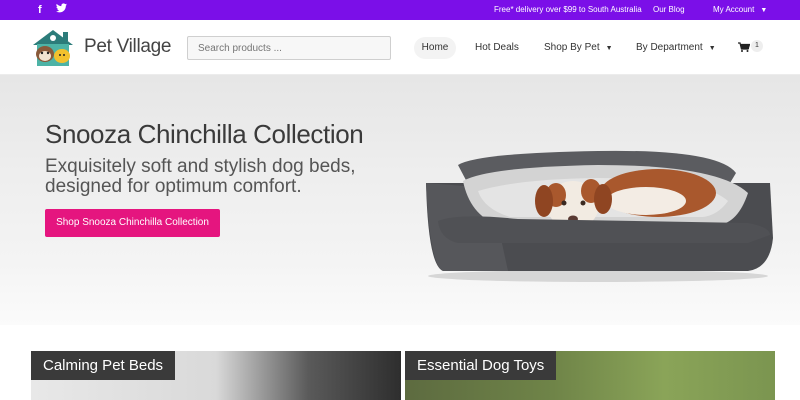 The image size is (800, 400). What do you see at coordinates (744, 47) in the screenshot?
I see `cart-icon` at bounding box center [744, 47].